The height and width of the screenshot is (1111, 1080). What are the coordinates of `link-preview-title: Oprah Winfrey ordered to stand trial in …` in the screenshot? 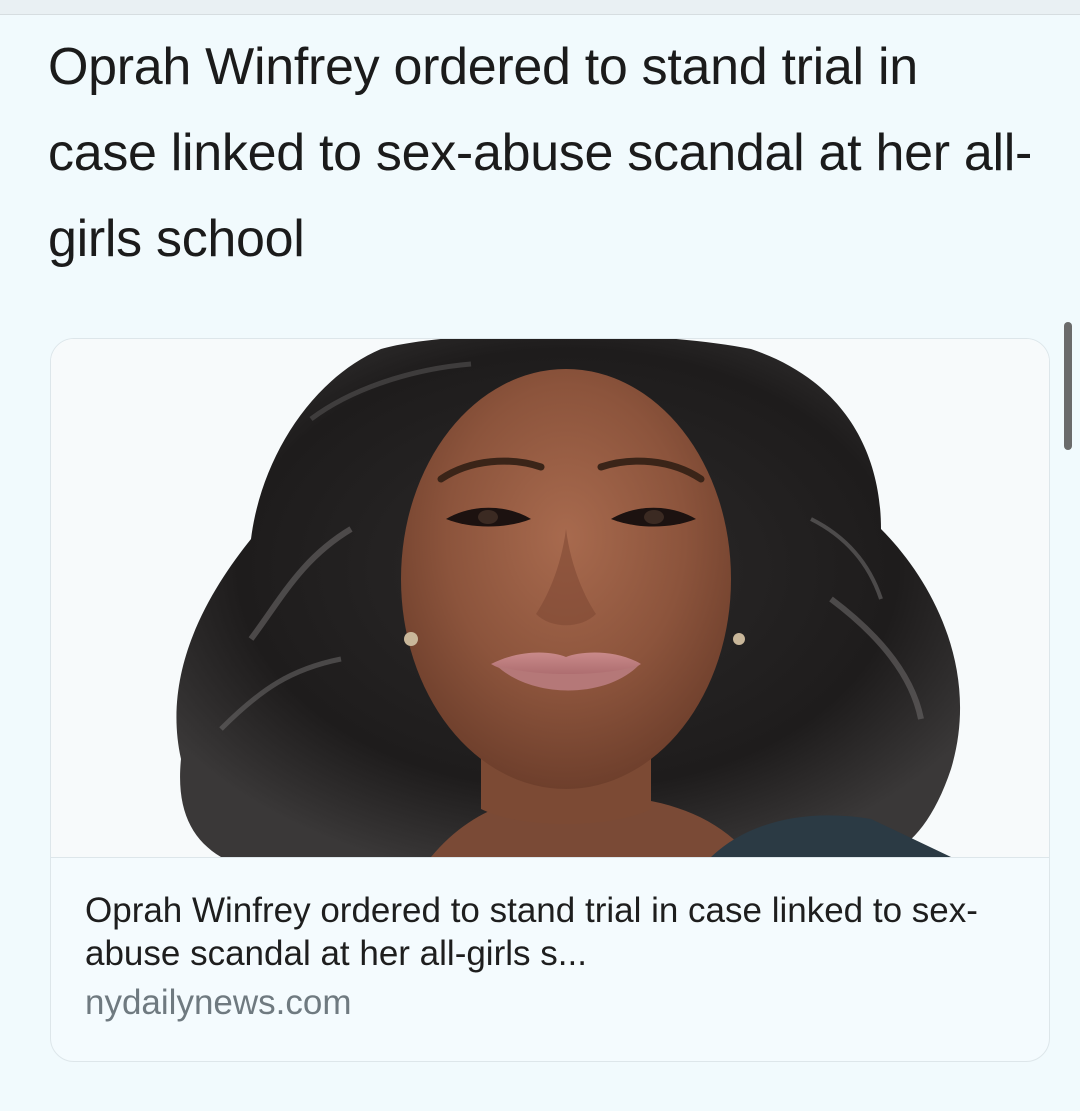 It's located at (550, 932).